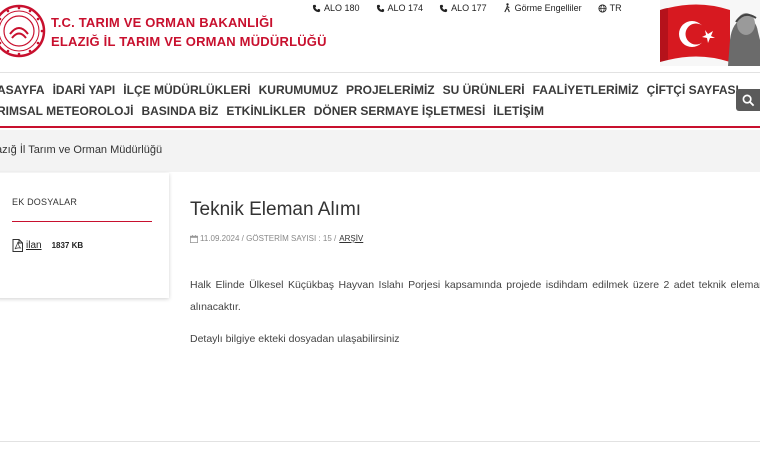  What do you see at coordinates (82, 221) in the screenshot?
I see `attachments-divider` at bounding box center [82, 221].